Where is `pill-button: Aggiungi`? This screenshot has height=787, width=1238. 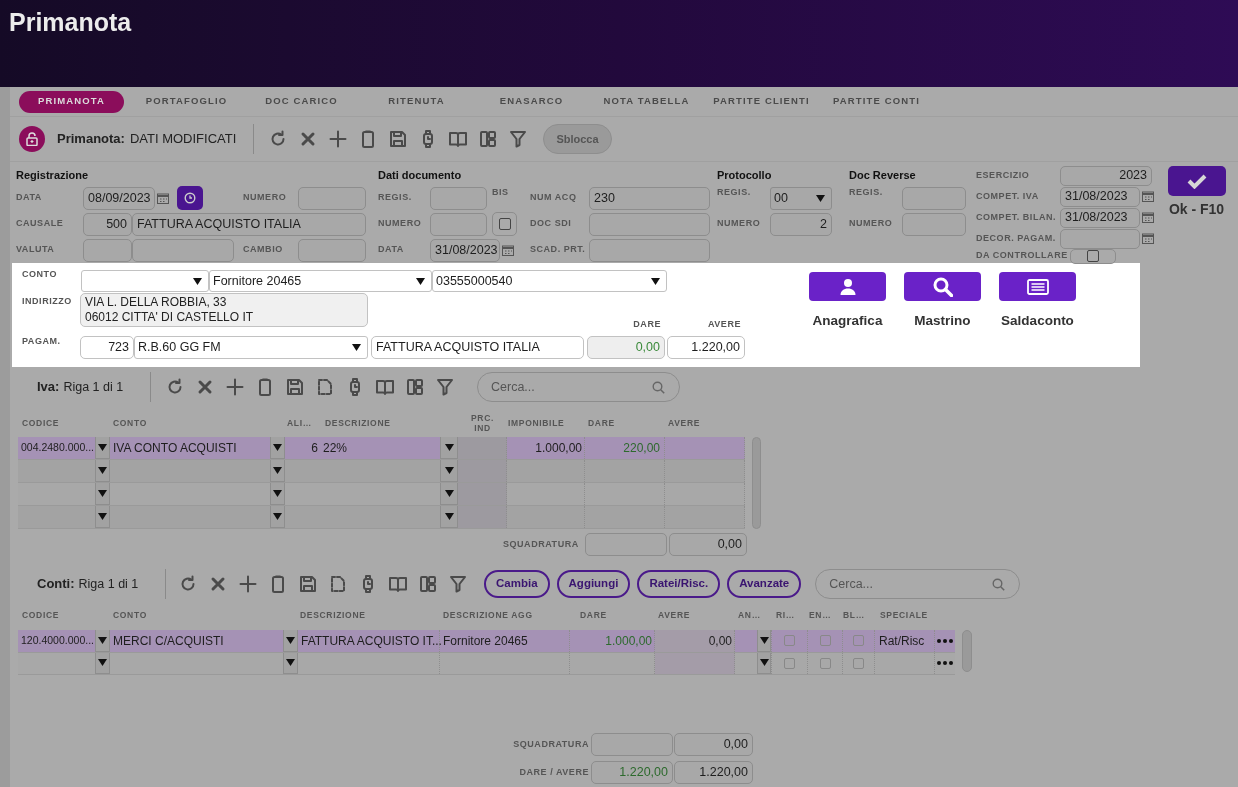 pill-button: Aggiungi is located at coordinates (593, 584).